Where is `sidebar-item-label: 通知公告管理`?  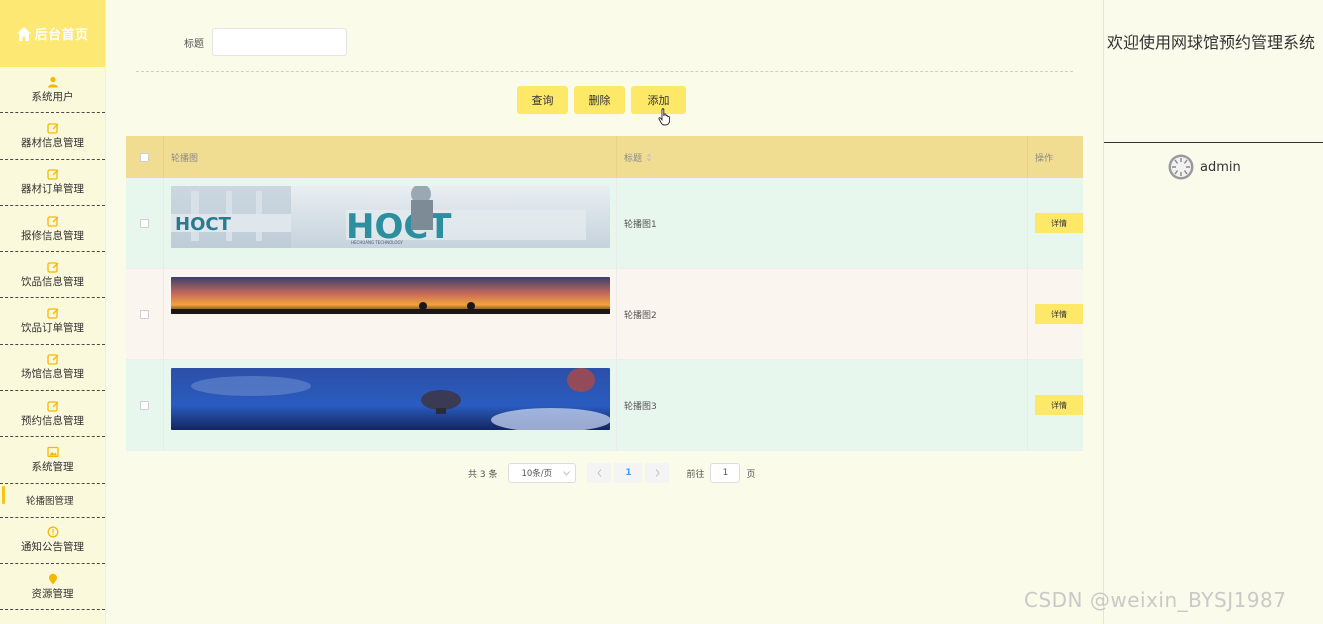
sidebar-item-label: 通知公告管理 is located at coordinates (52, 547).